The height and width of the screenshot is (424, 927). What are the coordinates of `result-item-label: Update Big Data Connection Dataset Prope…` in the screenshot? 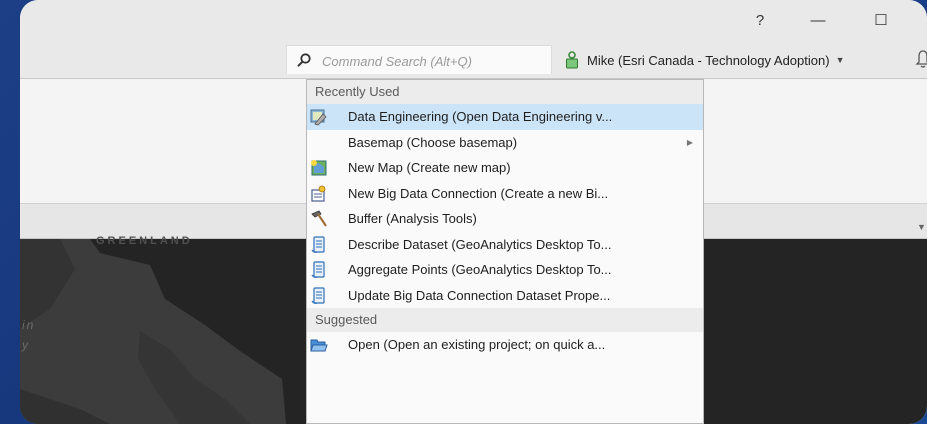 It's located at (479, 295).